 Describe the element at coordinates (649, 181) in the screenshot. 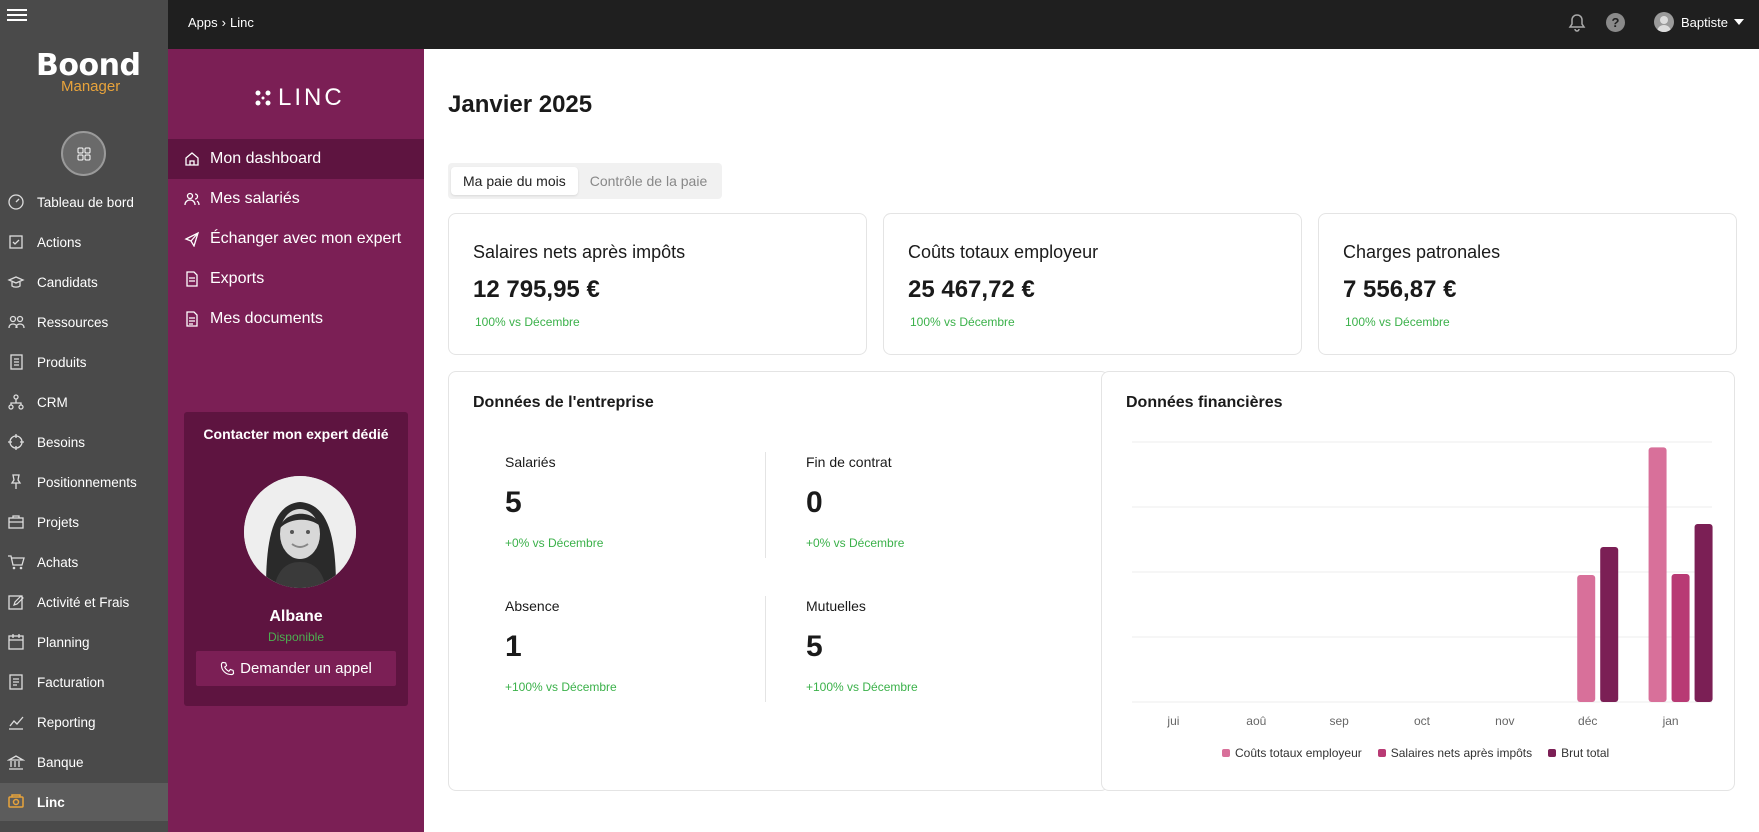

I see `tab-controle-paie: Contrôle de la paie` at that location.